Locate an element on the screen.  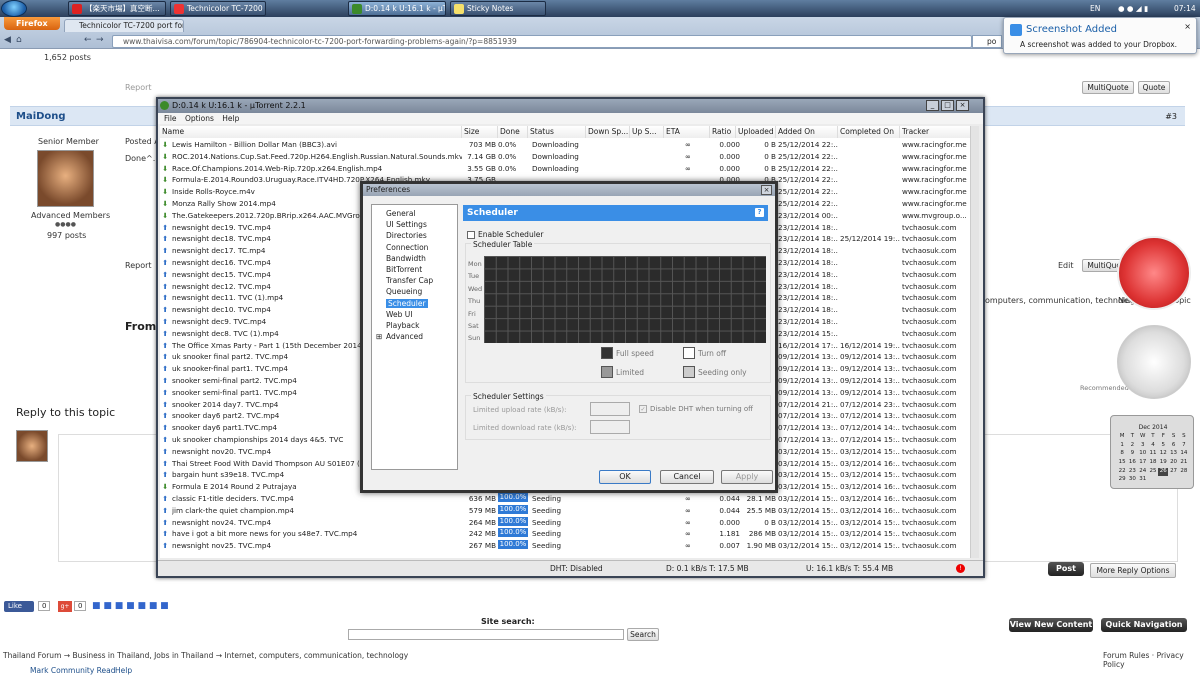
column-header-tracker: Tracker is located at coordinates (936, 132).